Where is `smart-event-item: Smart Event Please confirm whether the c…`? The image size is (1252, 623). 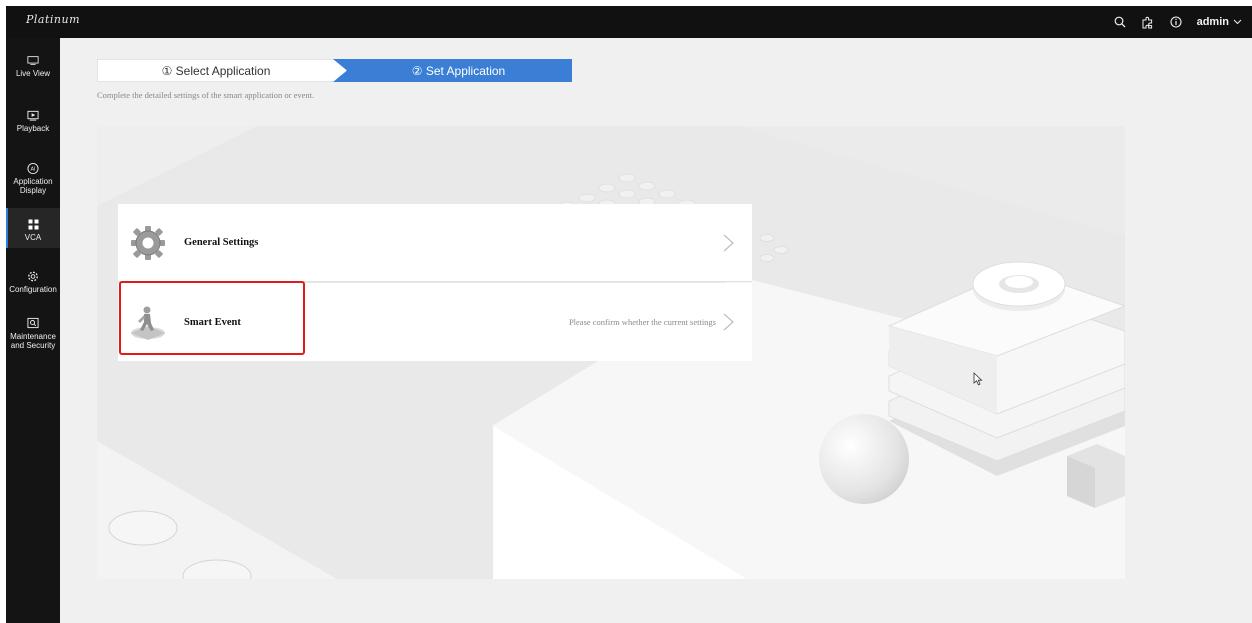
smart-event-item: Smart Event Please confirm whether the c… is located at coordinates (435, 322).